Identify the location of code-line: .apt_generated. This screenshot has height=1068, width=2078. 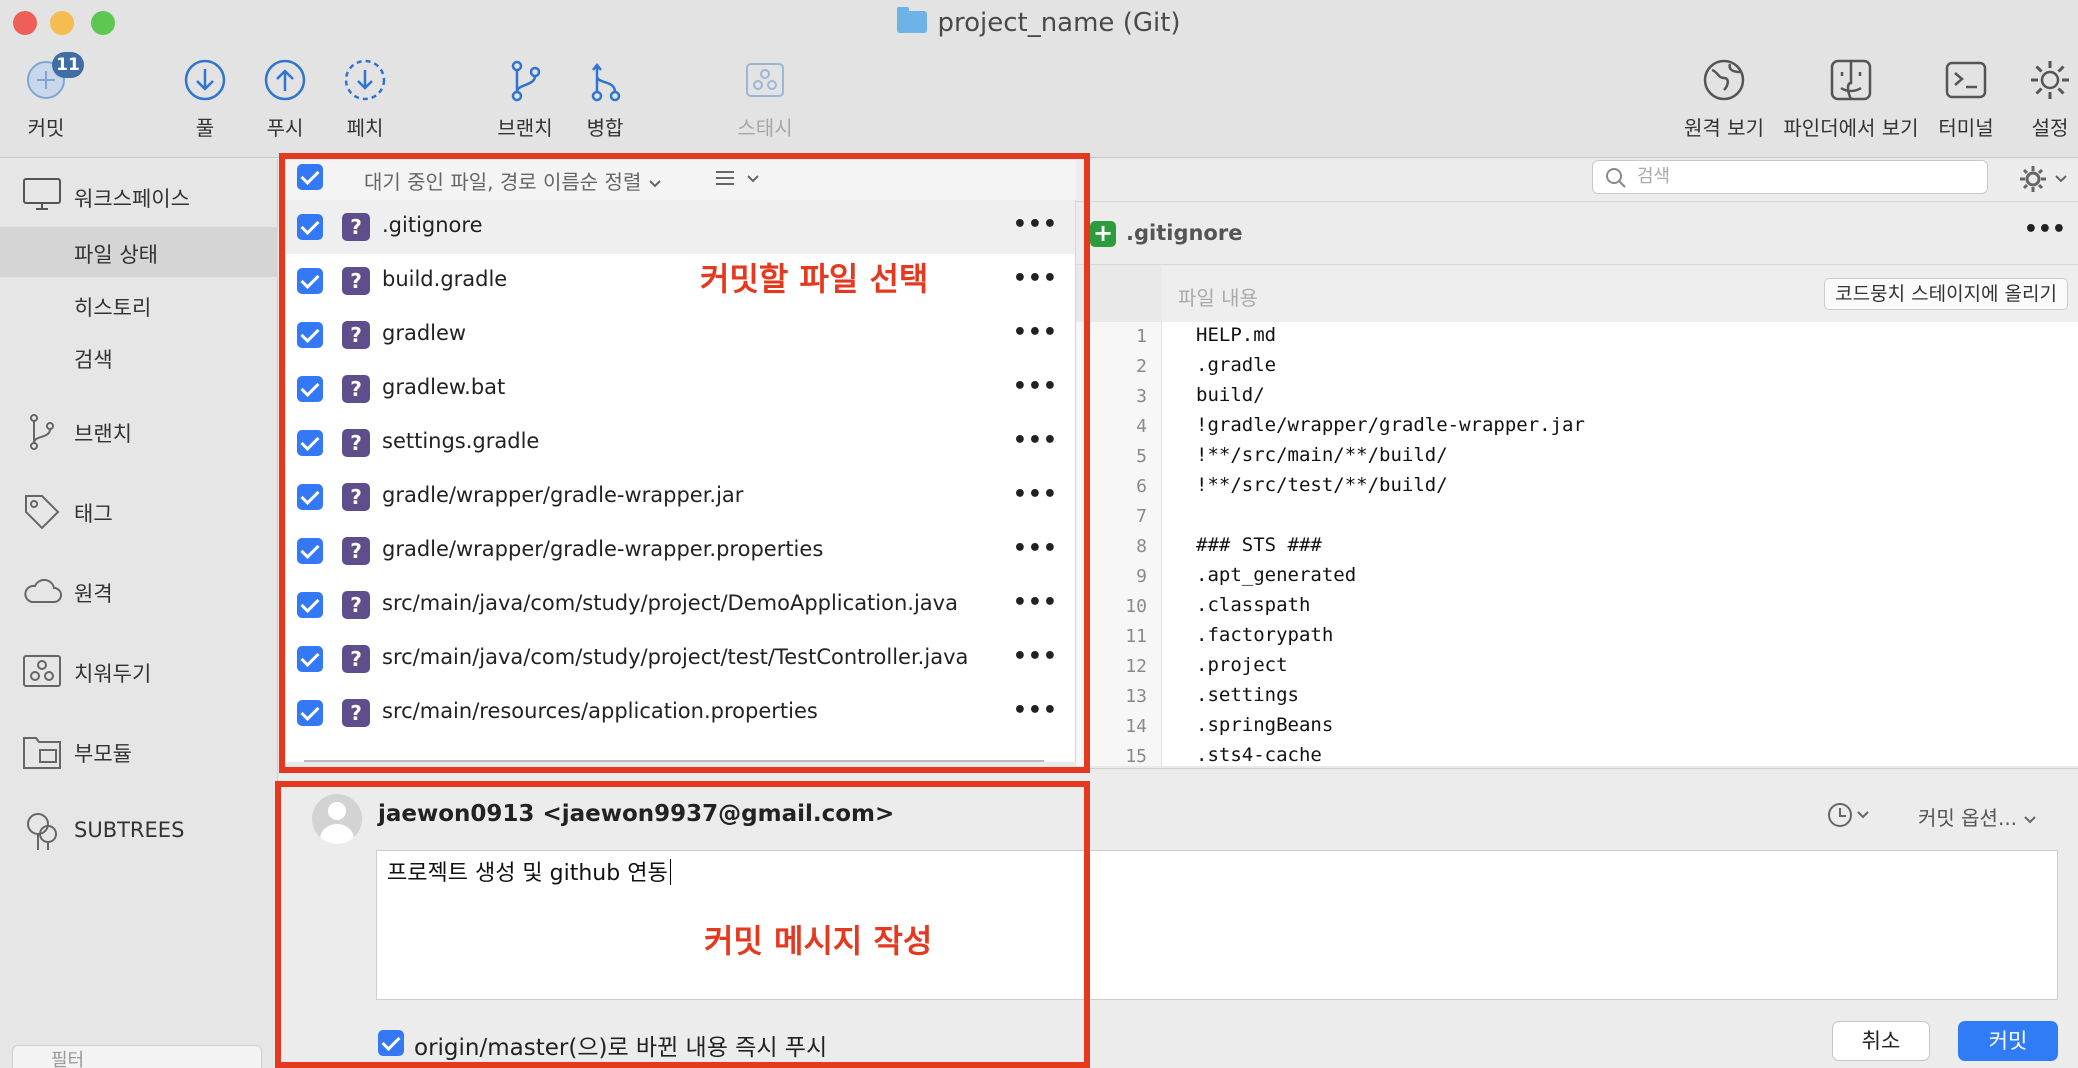
(1276, 575).